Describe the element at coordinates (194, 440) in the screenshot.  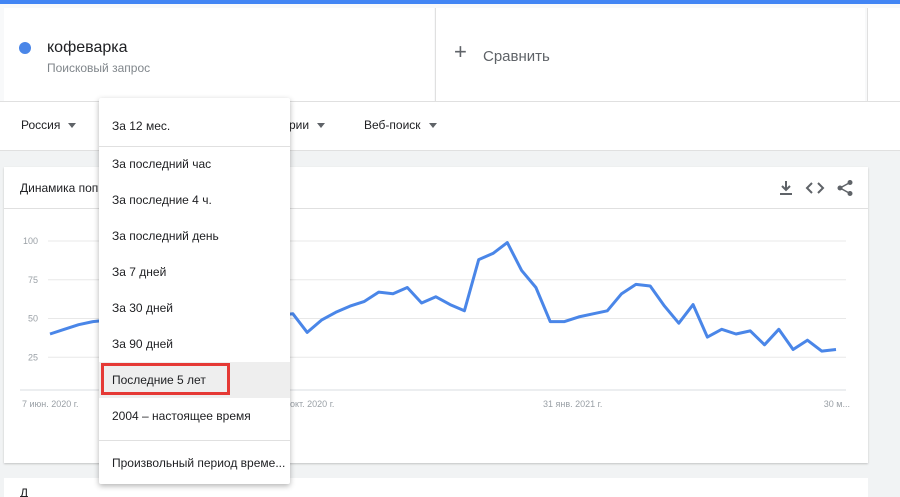
I see `dropdown-divider` at that location.